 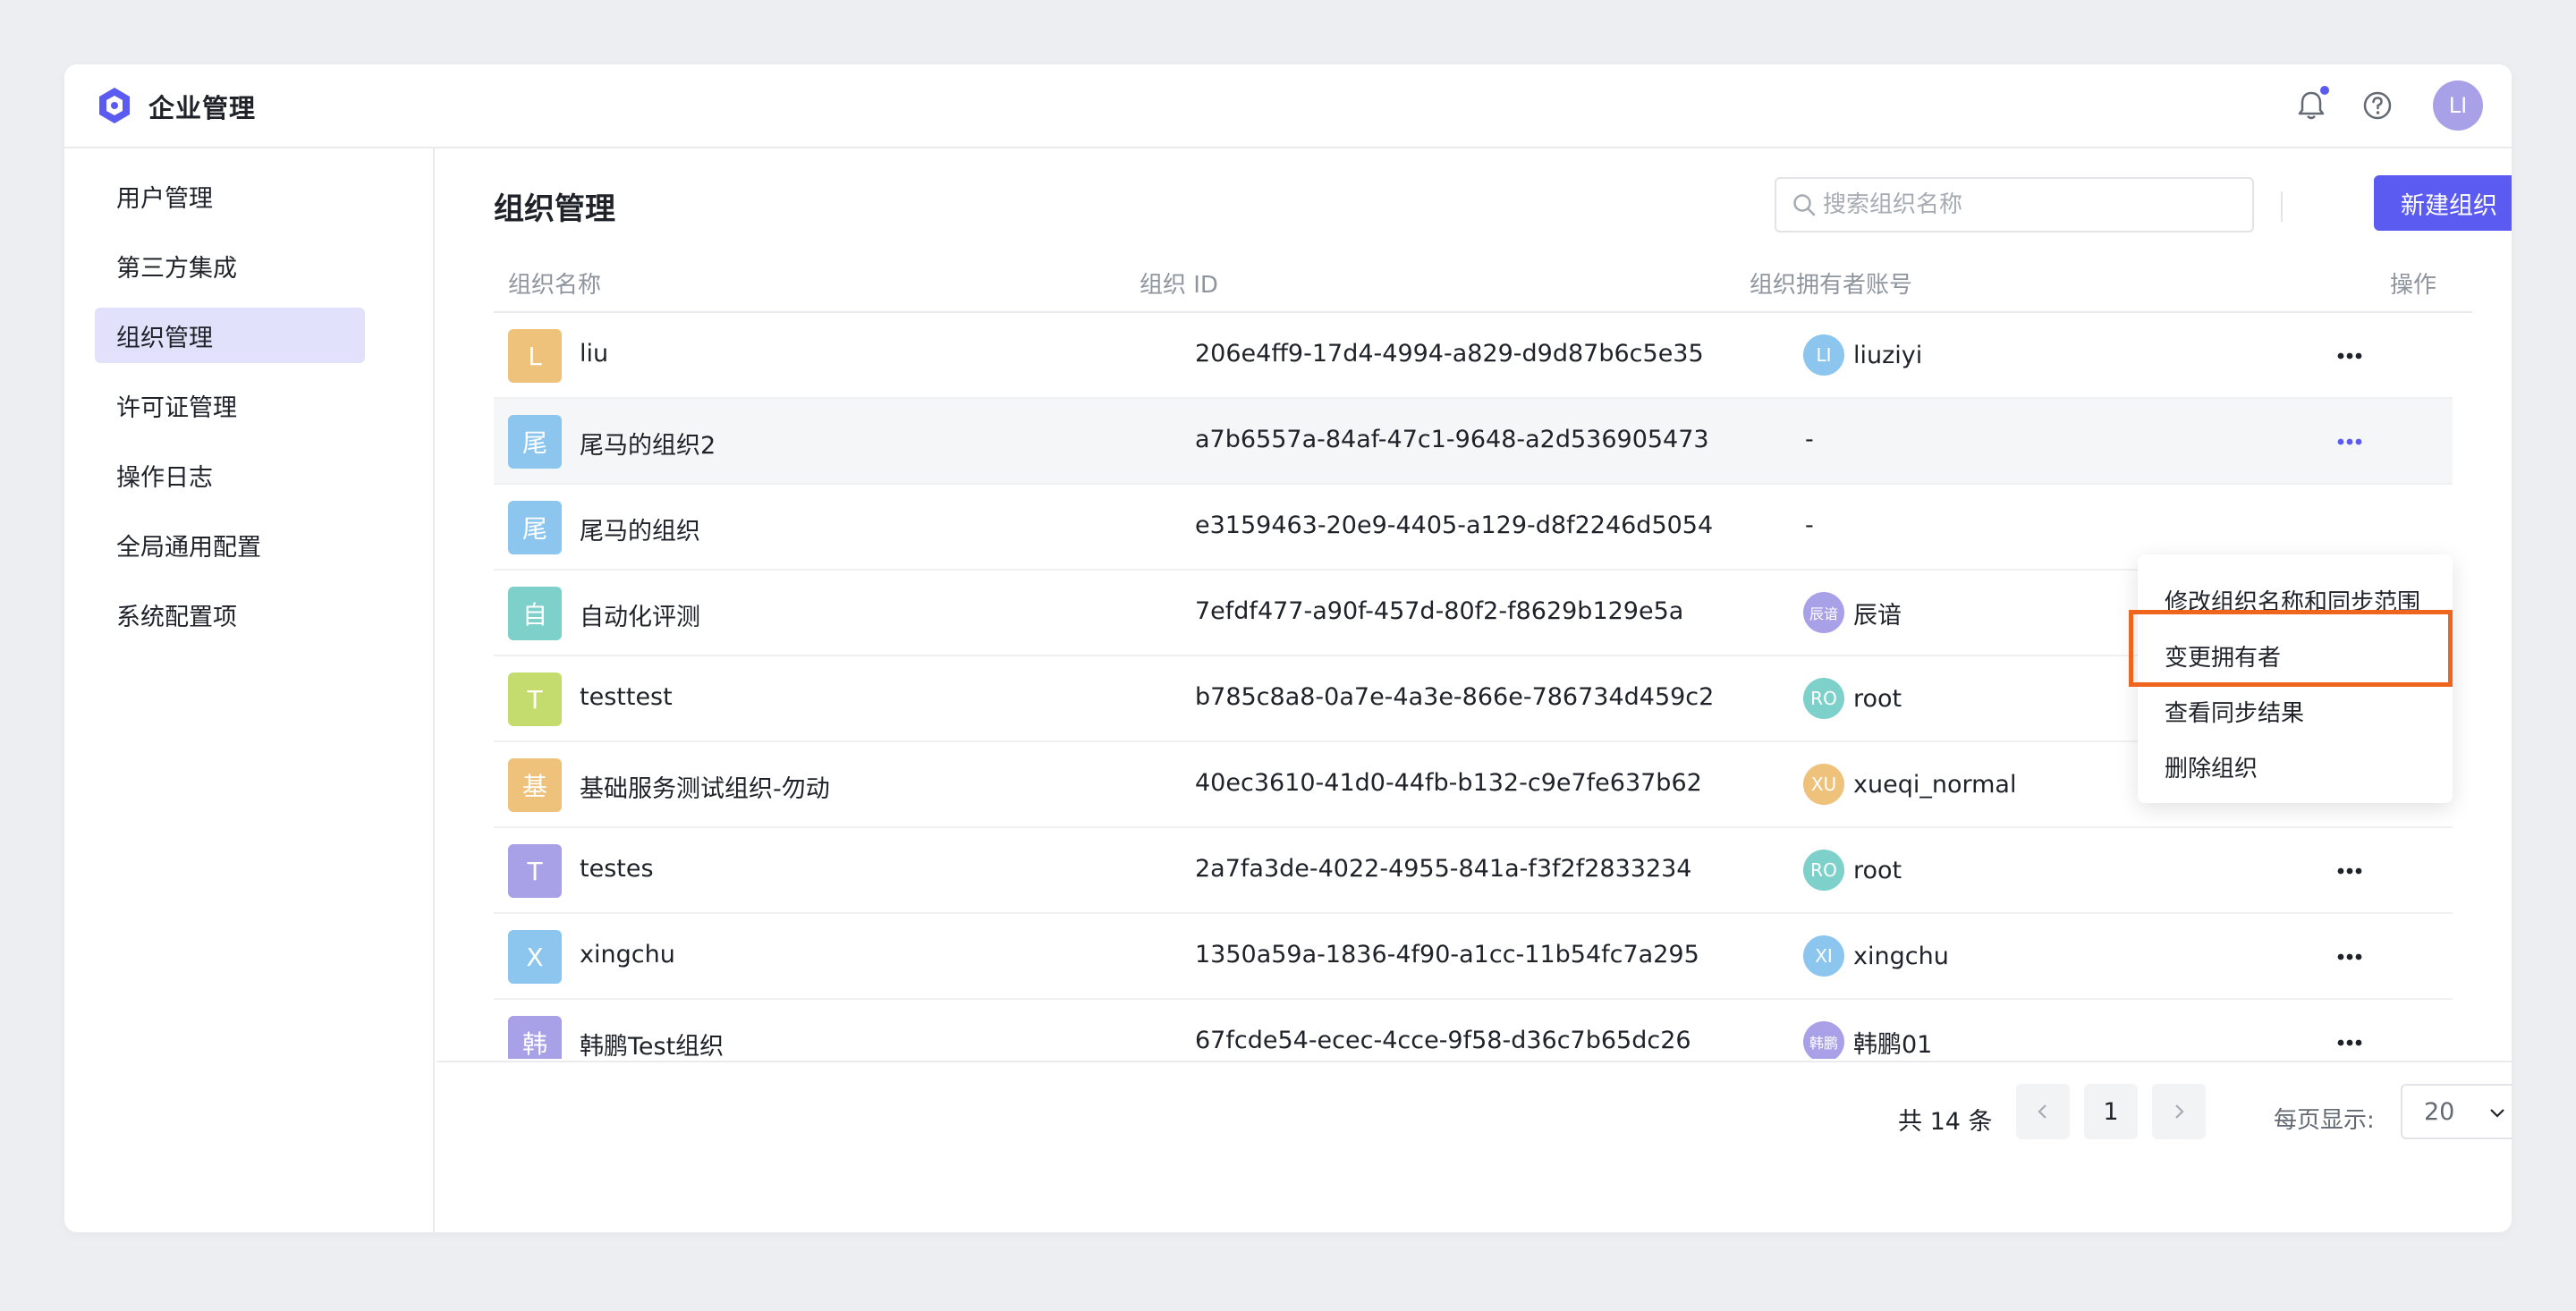 I want to click on chevron-right-icon, so click(x=2179, y=1111).